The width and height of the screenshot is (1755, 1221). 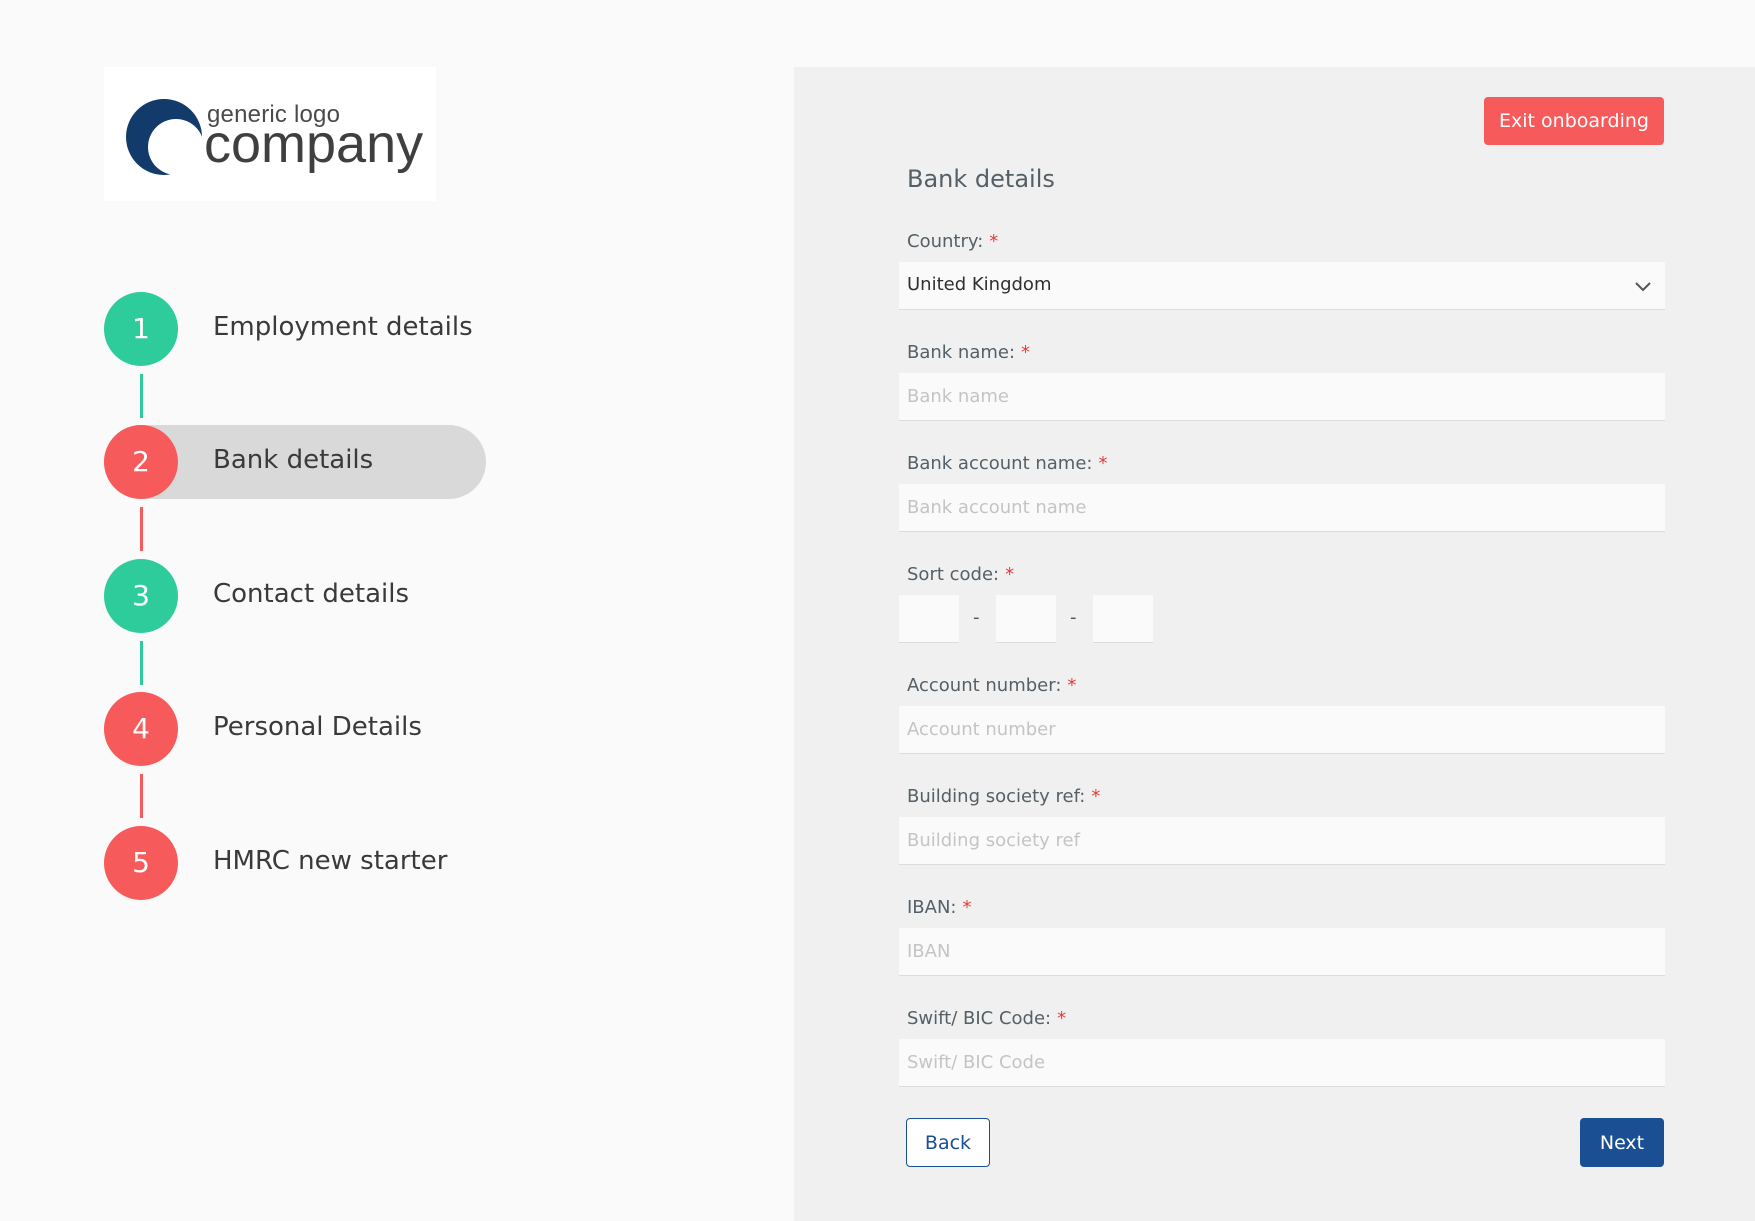 I want to click on iban-label: IBAN: *, so click(x=939, y=907).